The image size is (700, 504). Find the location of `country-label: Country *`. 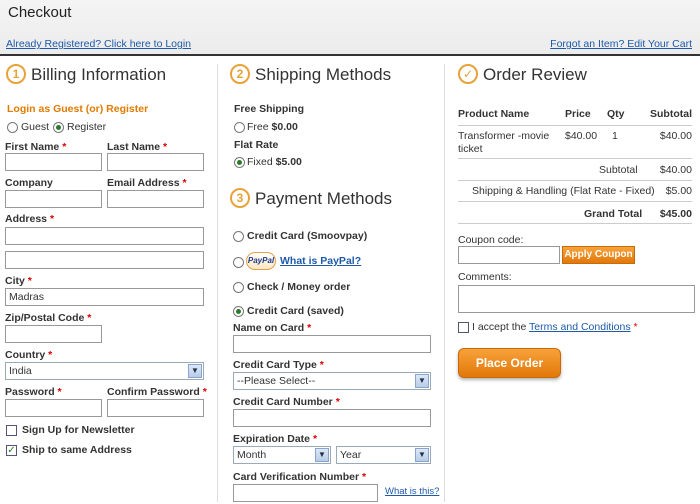

country-label: Country * is located at coordinates (29, 355).